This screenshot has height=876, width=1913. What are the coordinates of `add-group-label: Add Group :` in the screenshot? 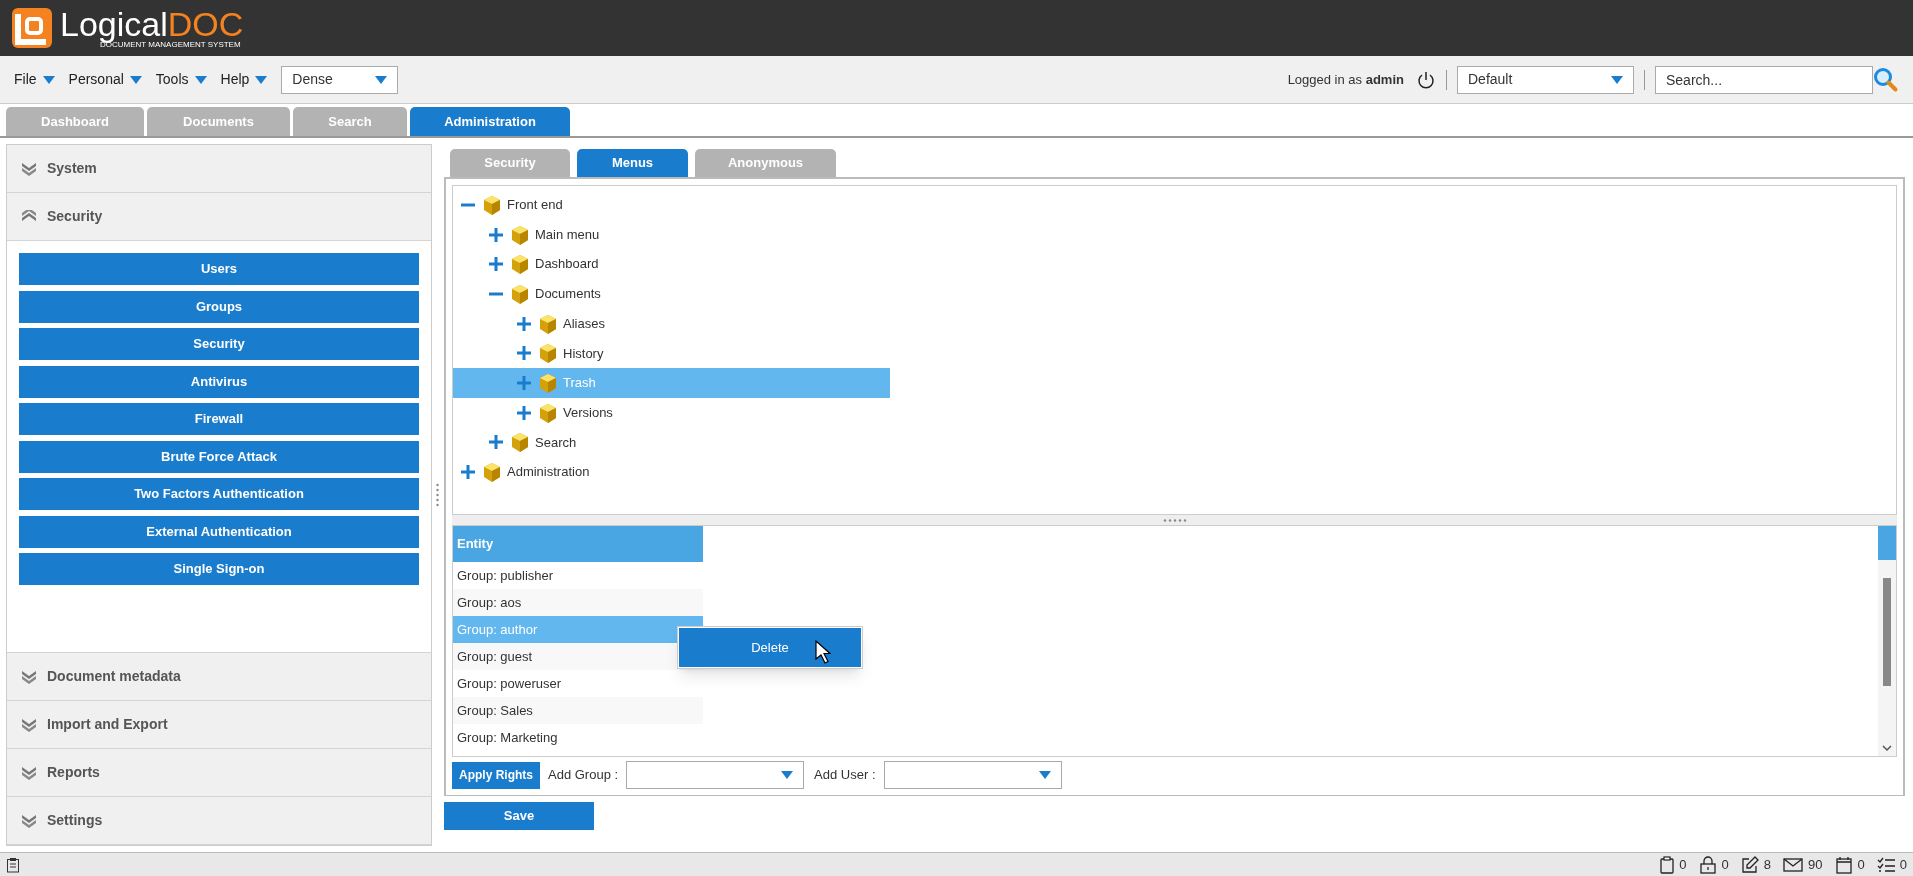 It's located at (583, 775).